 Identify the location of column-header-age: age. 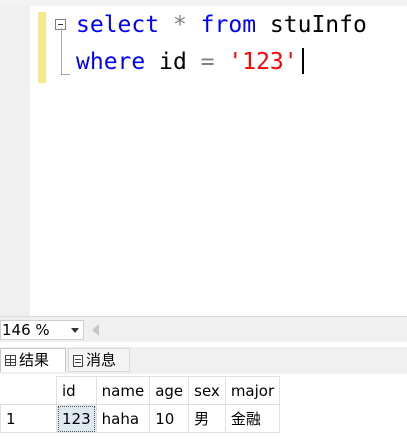
(169, 390).